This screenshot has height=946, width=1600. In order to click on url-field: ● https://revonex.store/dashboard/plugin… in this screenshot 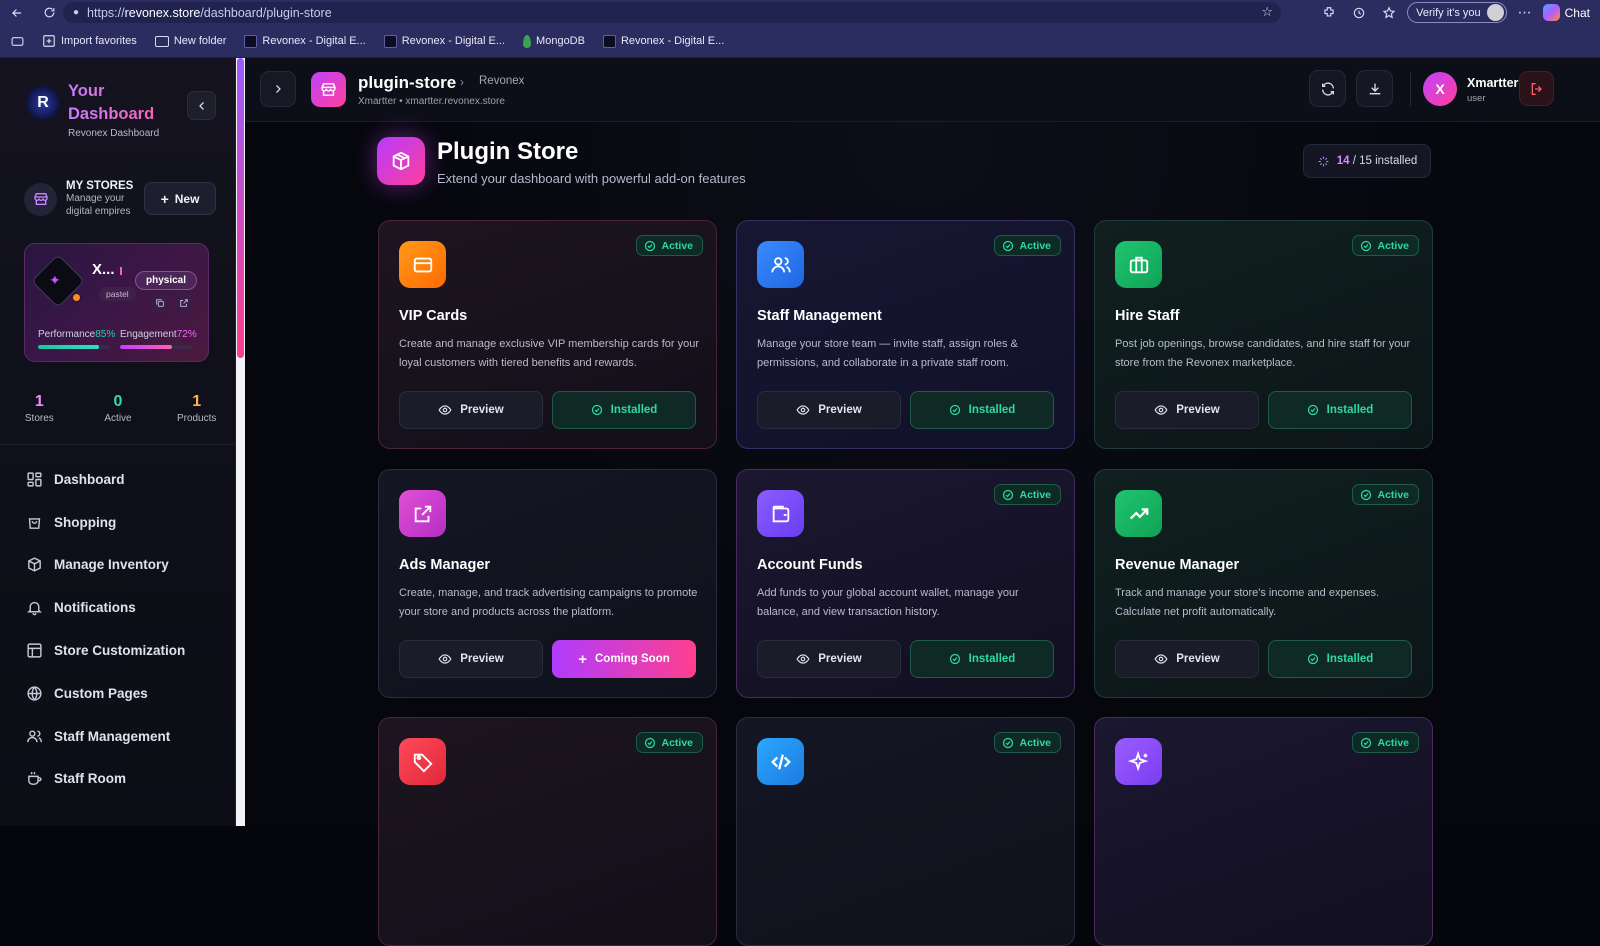, I will do `click(672, 12)`.